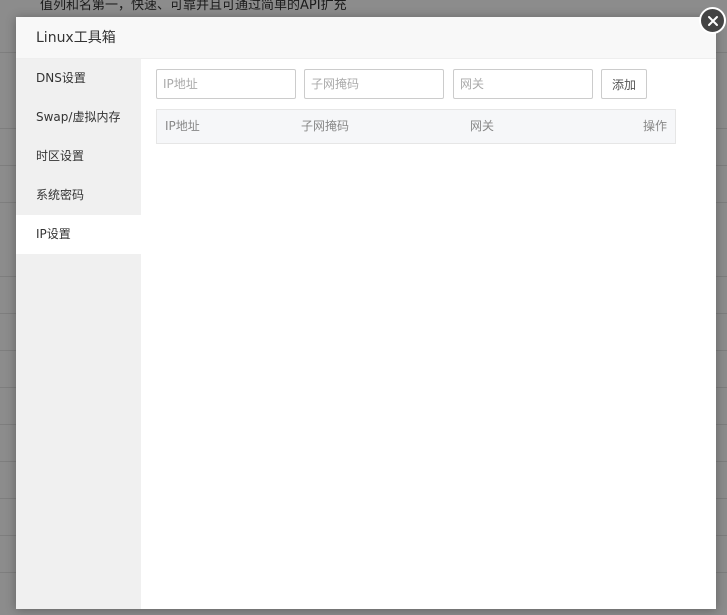 This screenshot has height=615, width=727. I want to click on column-header-actions: 操作, so click(654, 126).